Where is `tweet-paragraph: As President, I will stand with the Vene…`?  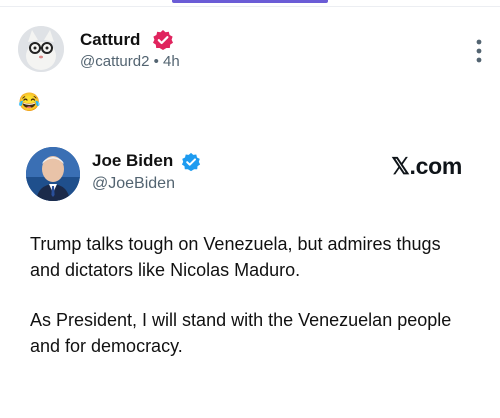 tweet-paragraph: As President, I will stand with the Vene… is located at coordinates (241, 333).